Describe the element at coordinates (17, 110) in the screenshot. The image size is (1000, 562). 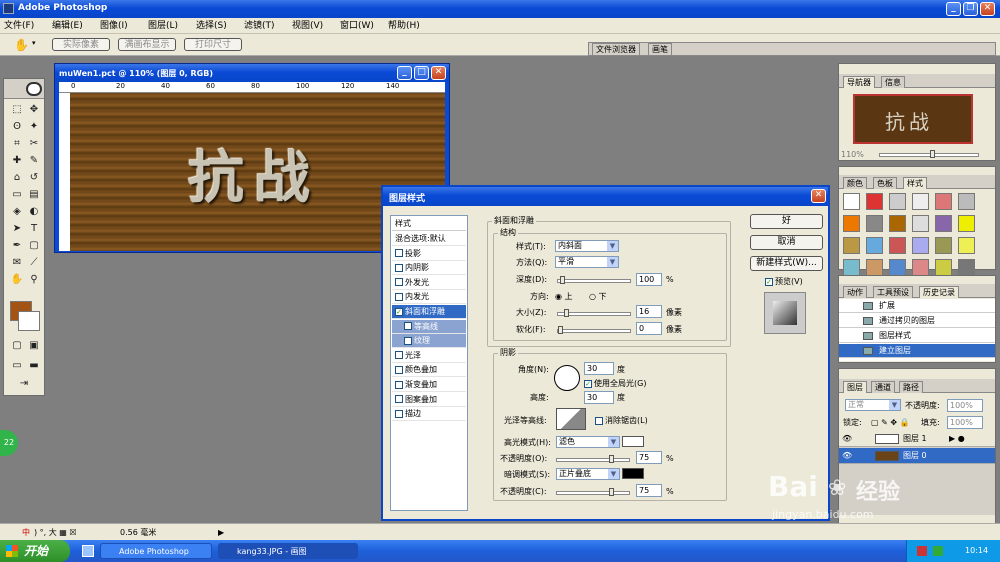
I see `marquee-tool-icon: ⬚` at that location.